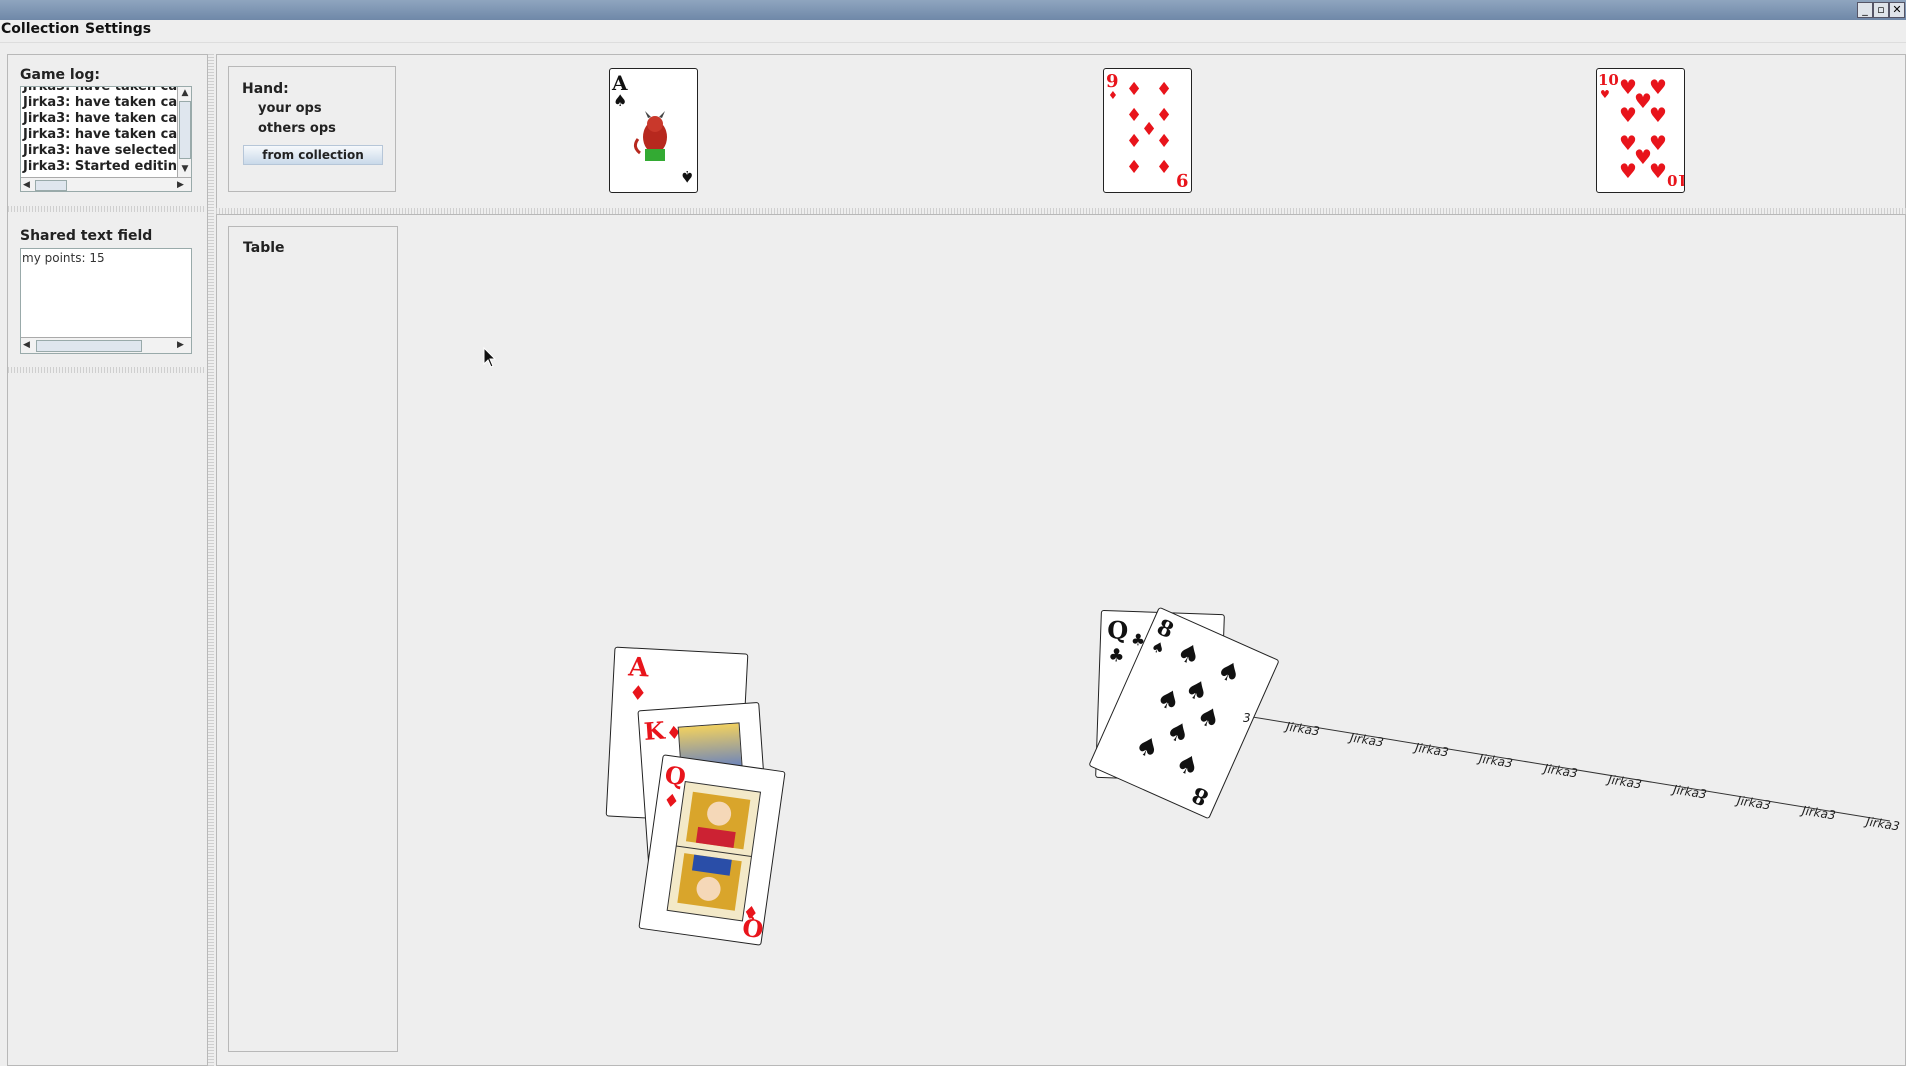 This screenshot has height=1066, width=1906. Describe the element at coordinates (490, 357) in the screenshot. I see `mouse-pointer-icon` at that location.